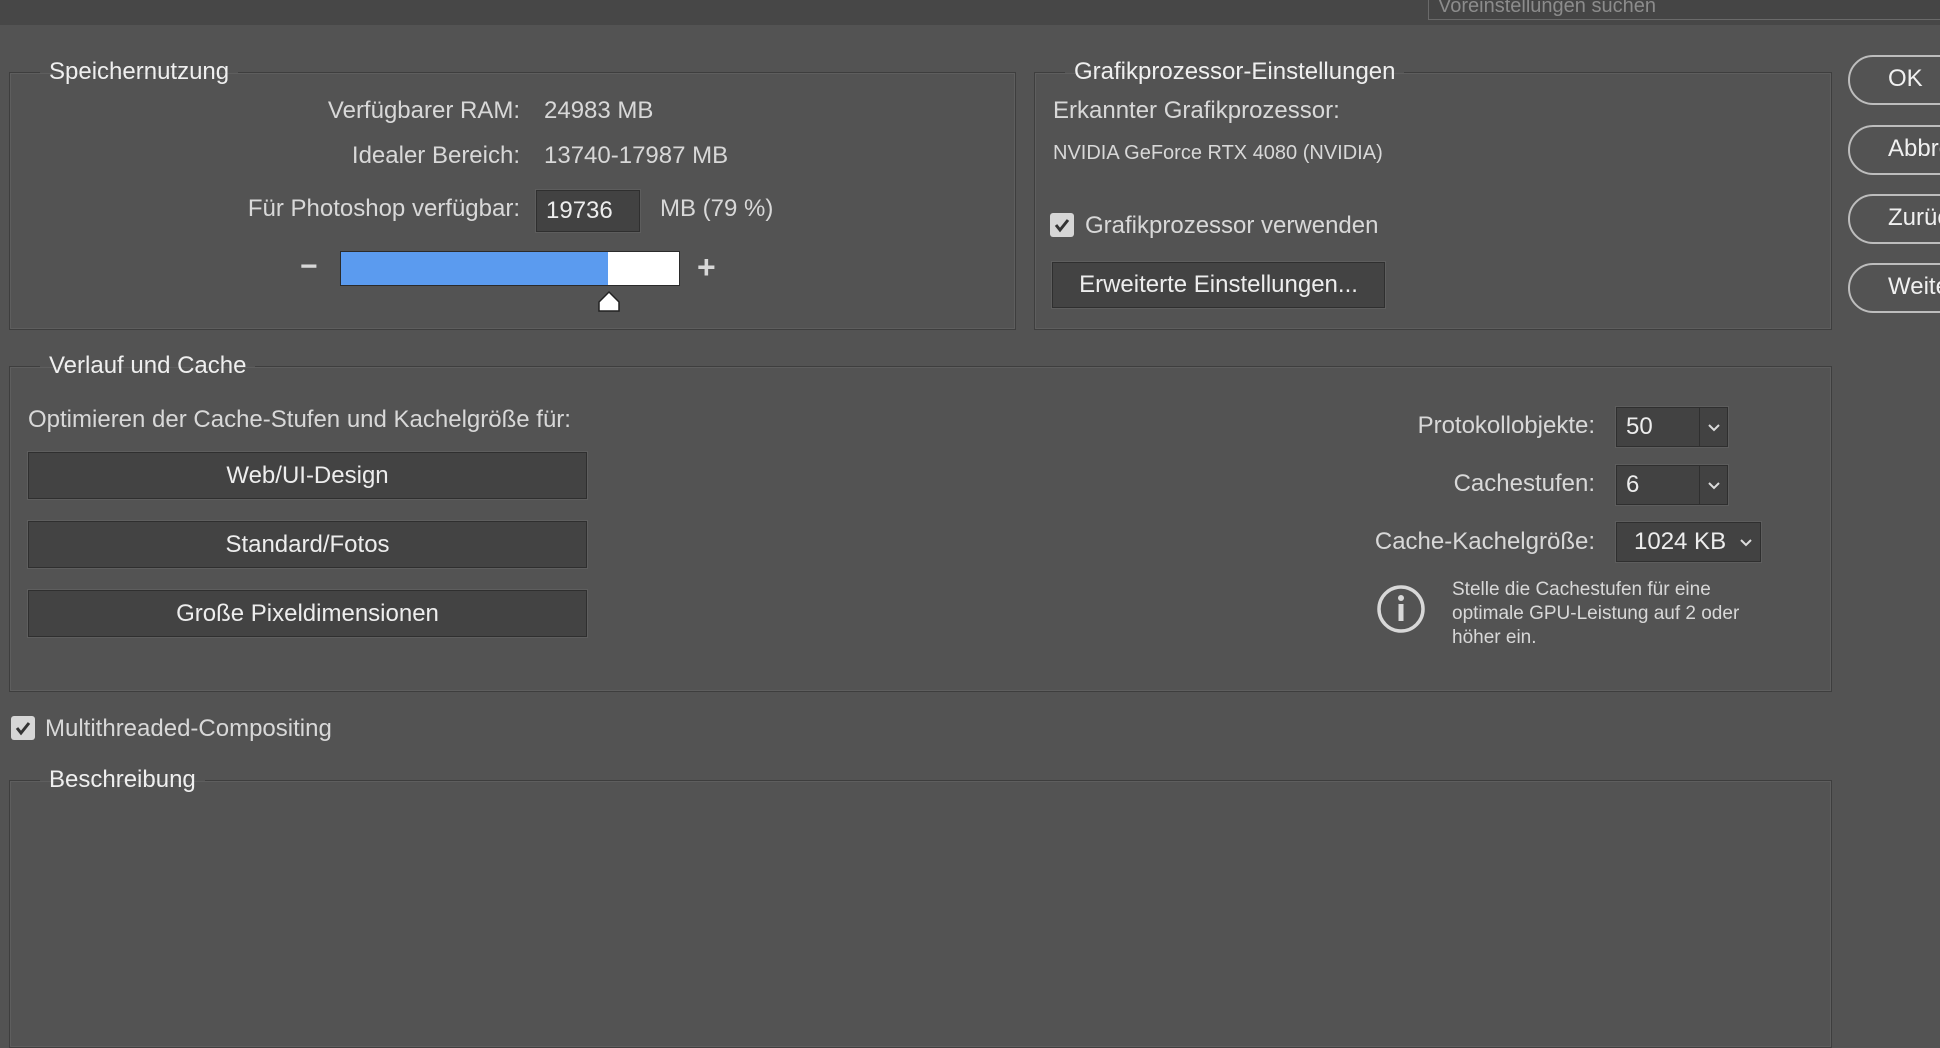  I want to click on info-line-2: optimale GPU-Leistung auf 2 oder, so click(1596, 613).